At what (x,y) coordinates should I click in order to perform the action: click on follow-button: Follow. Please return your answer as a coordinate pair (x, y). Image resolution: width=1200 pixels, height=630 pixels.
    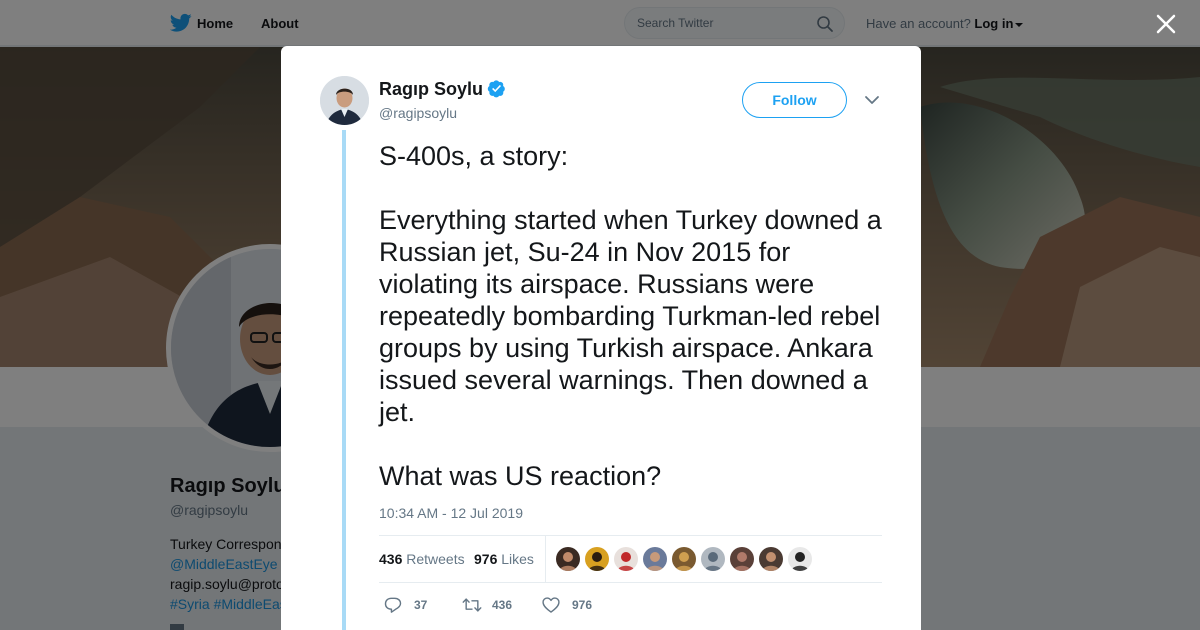
    Looking at the image, I should click on (794, 100).